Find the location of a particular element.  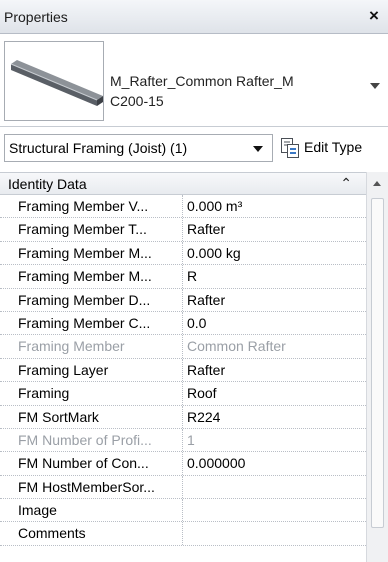

property-row: Framing Member V... 0.000 m³ is located at coordinates (183, 207).